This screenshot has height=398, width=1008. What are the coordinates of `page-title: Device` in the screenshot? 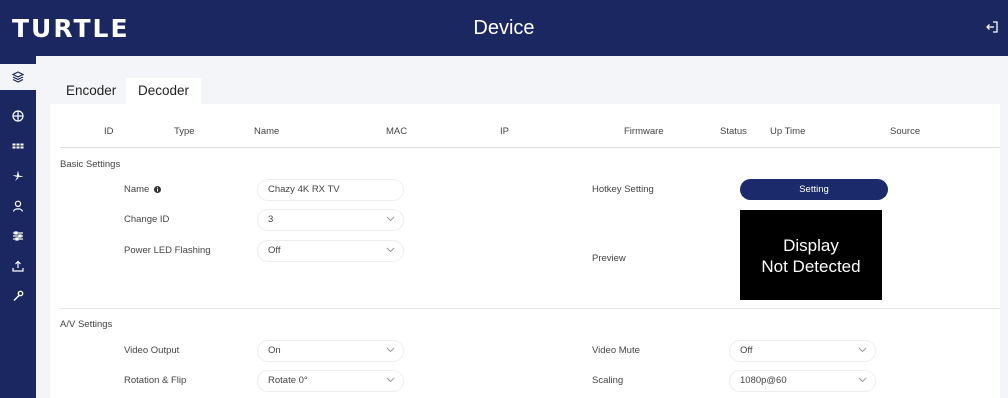 It's located at (504, 28).